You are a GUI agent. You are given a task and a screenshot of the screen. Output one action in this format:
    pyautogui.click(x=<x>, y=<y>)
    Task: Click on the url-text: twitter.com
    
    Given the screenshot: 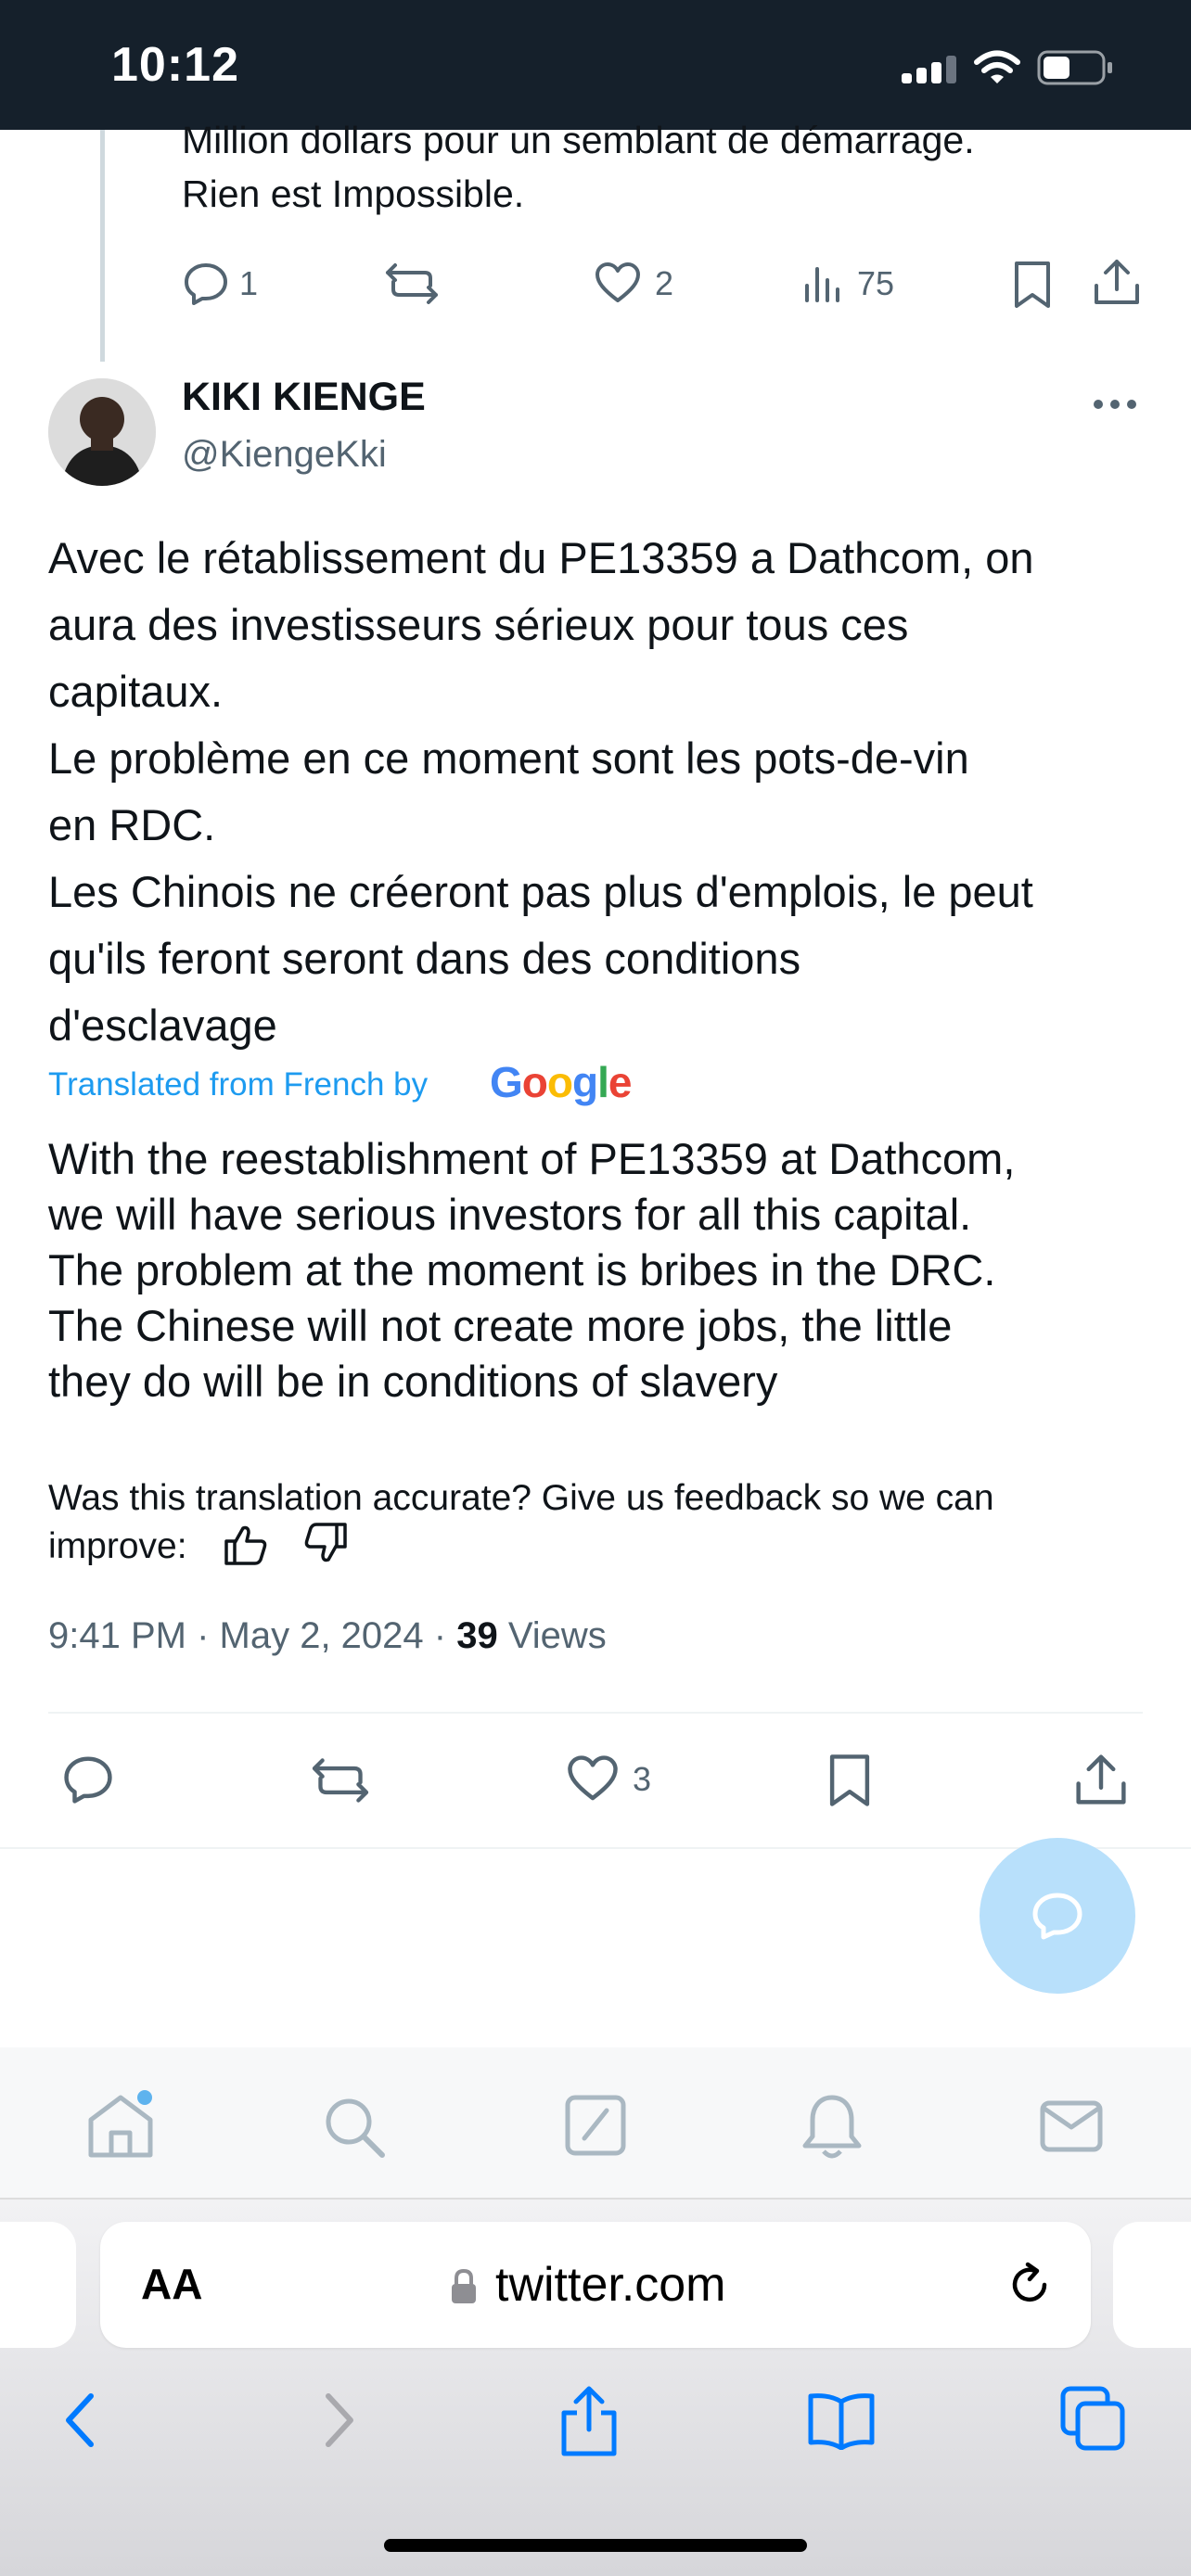 What is the action you would take?
    pyautogui.click(x=610, y=2285)
    